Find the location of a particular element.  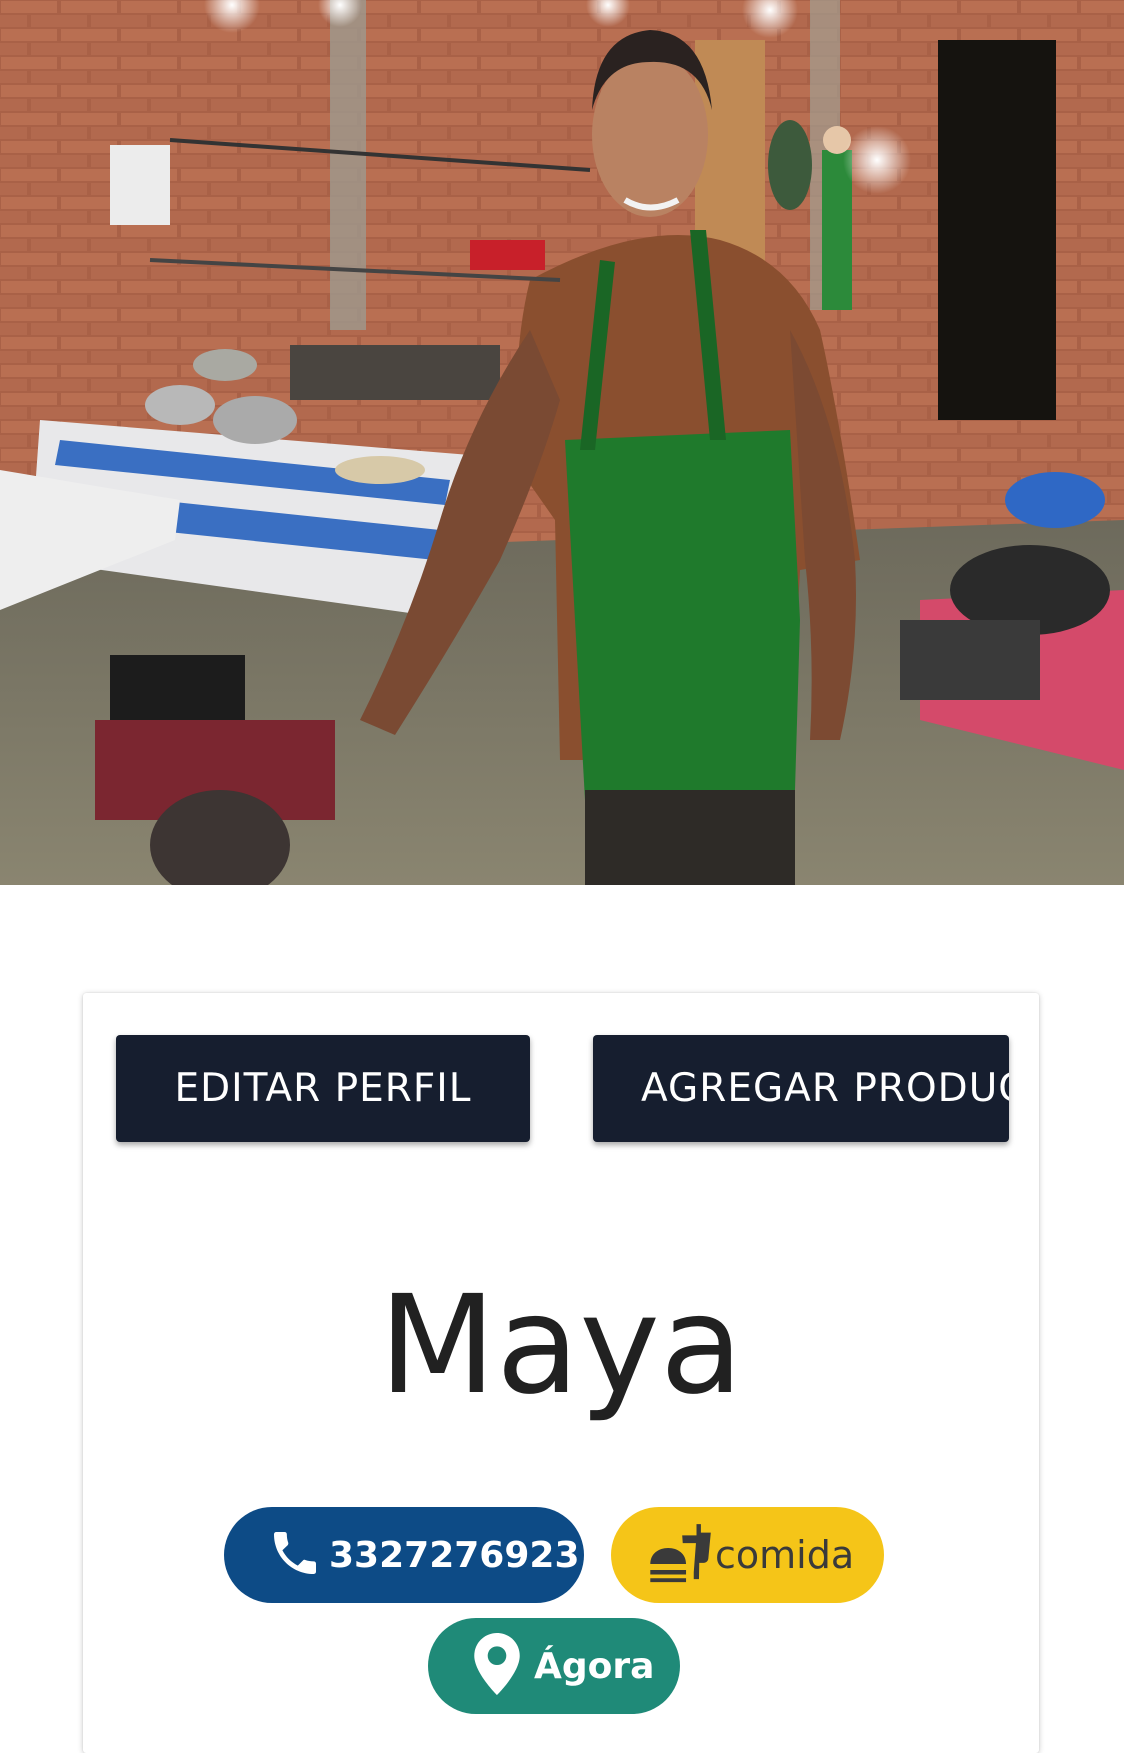

profile-name: Maya is located at coordinates (561, 1346).